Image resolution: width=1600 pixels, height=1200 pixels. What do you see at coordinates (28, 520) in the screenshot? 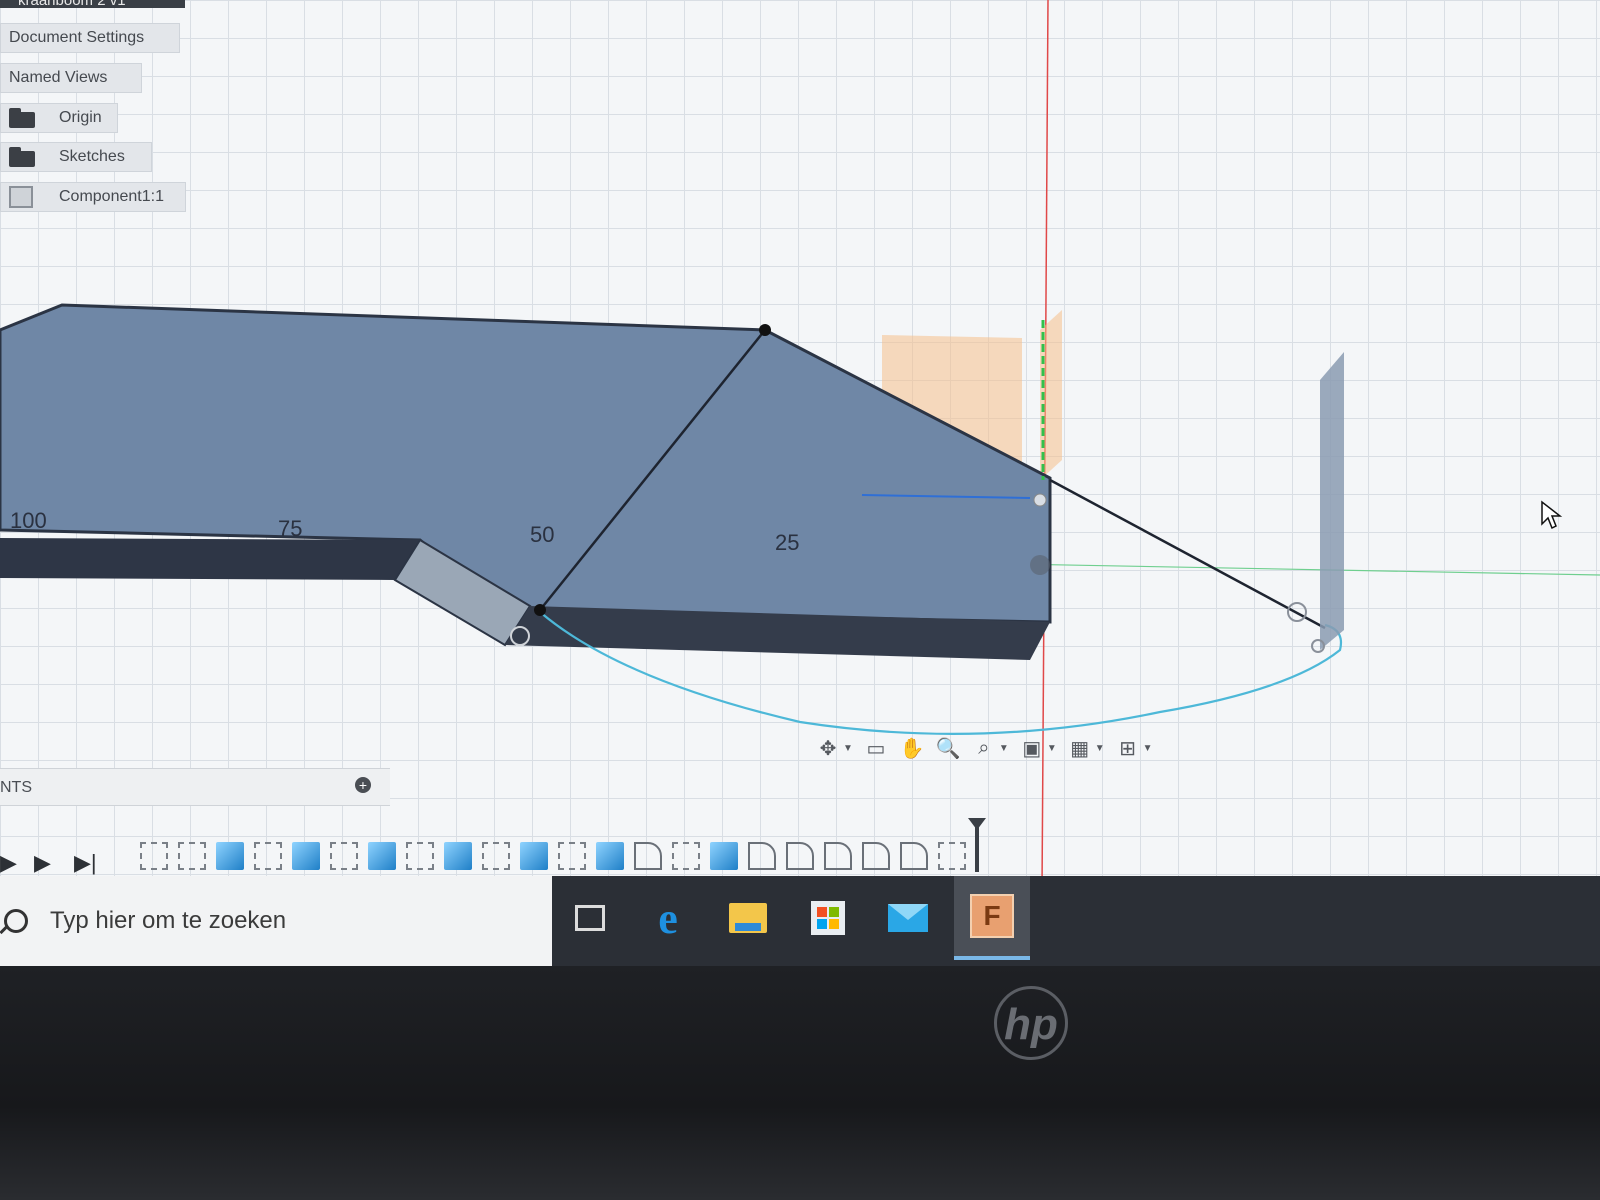
I see `ruler-label-100: 100` at bounding box center [28, 520].